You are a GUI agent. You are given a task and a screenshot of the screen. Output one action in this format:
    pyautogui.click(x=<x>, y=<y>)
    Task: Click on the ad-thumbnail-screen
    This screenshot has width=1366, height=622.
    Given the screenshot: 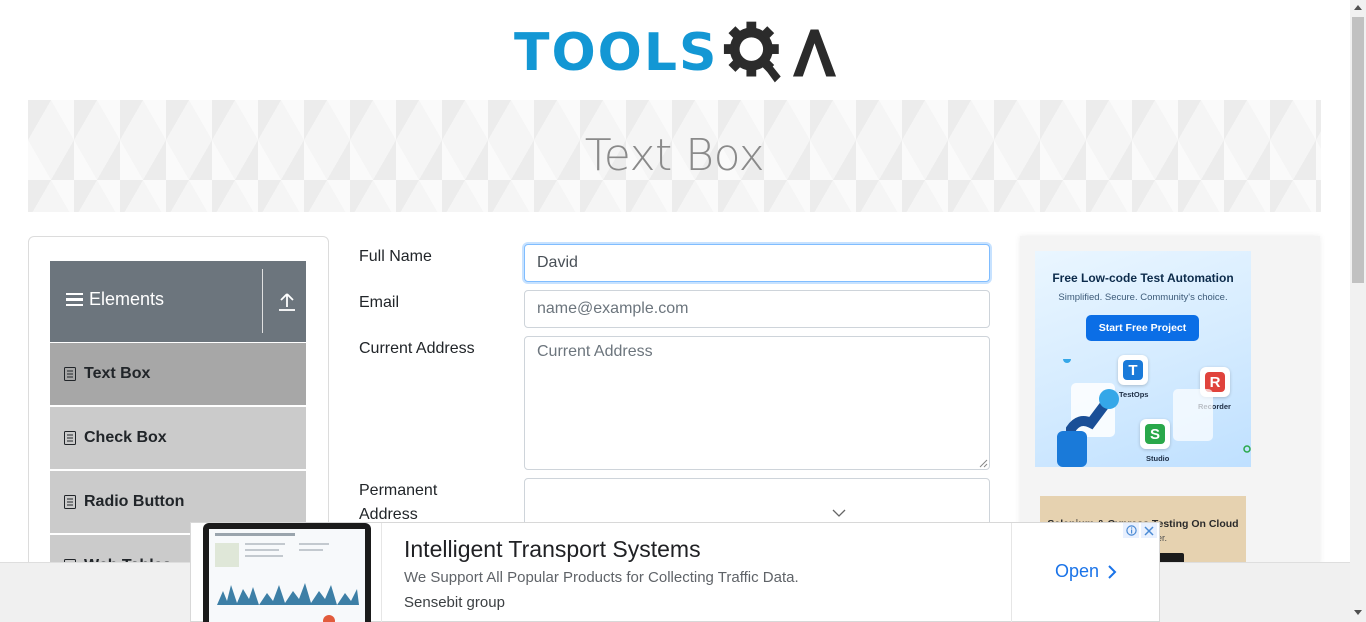 What is the action you would take?
    pyautogui.click(x=287, y=575)
    